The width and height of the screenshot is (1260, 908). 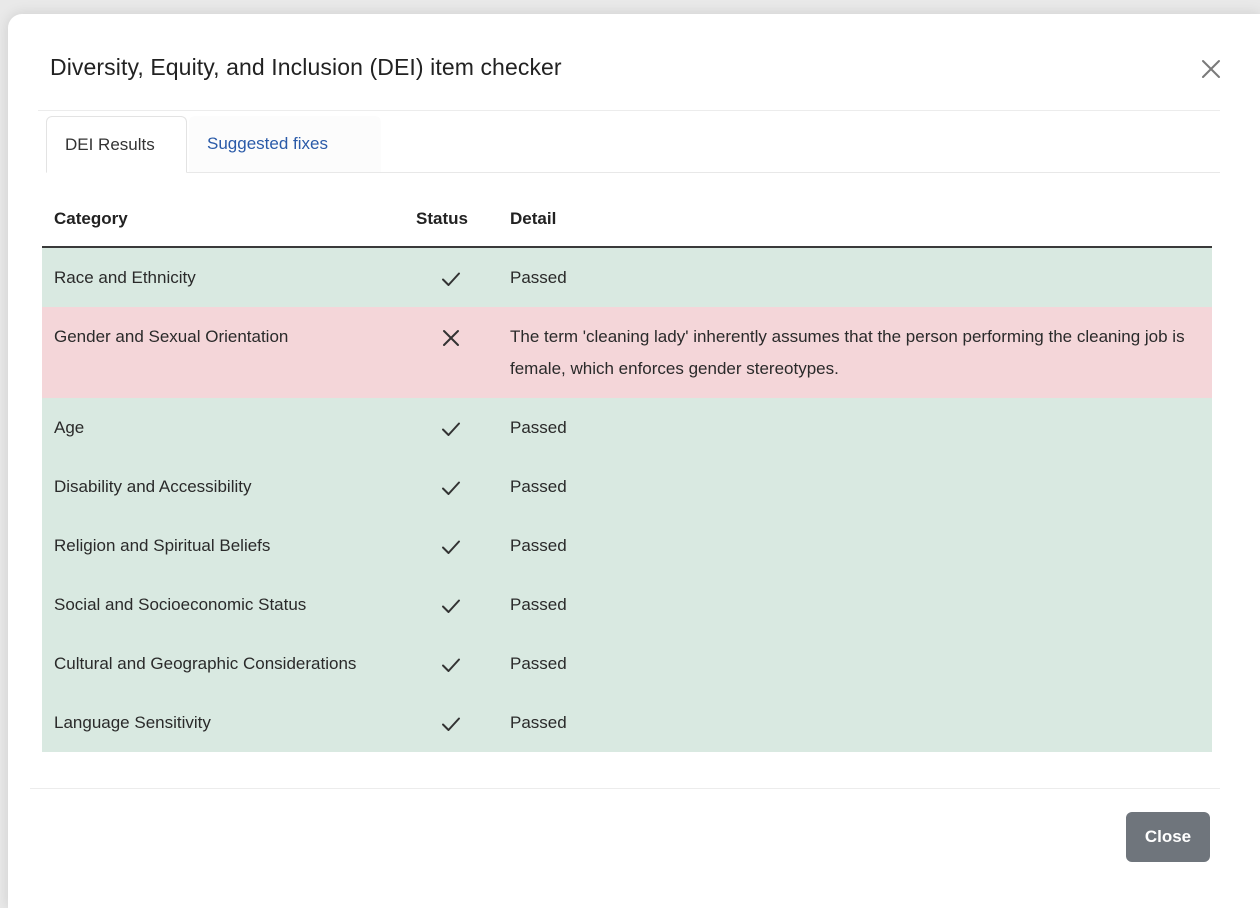 I want to click on close-button: Close, so click(x=1168, y=837).